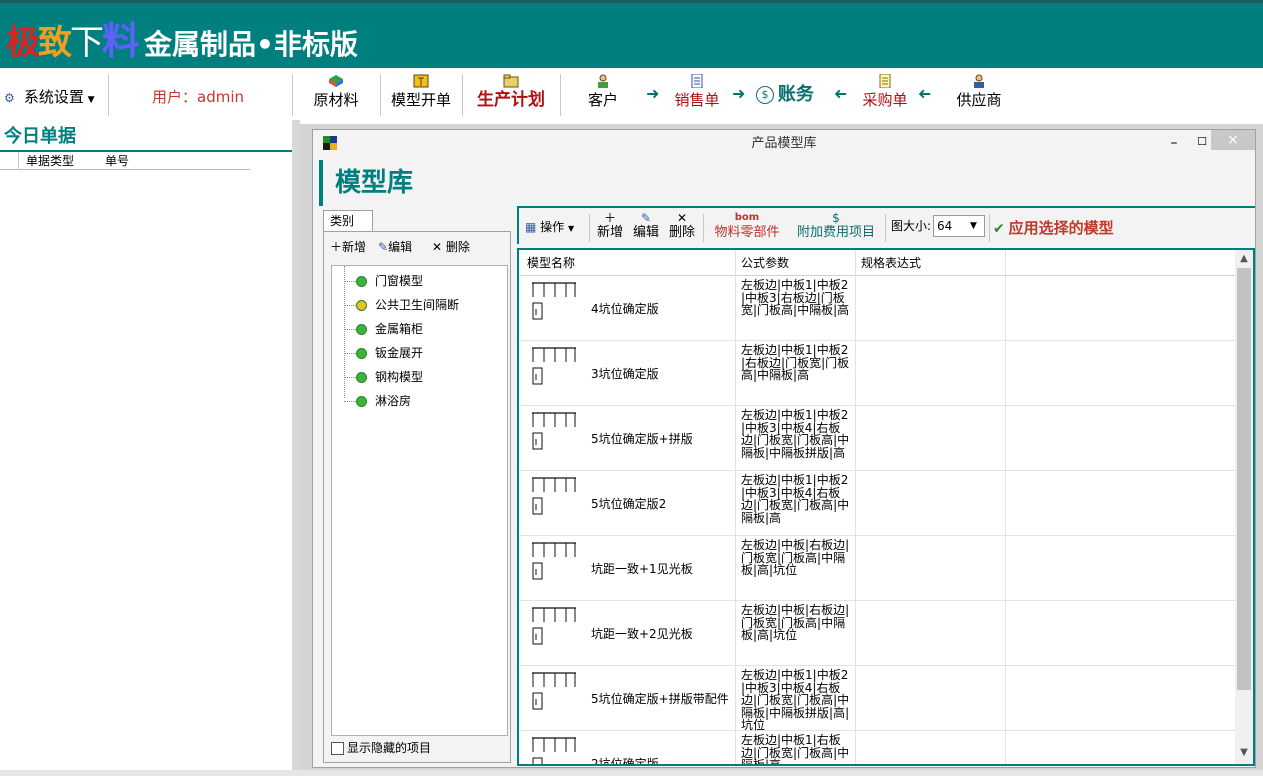 The height and width of the screenshot is (776, 1263). What do you see at coordinates (511, 94) in the screenshot?
I see `production-plan-button: 生产计划` at bounding box center [511, 94].